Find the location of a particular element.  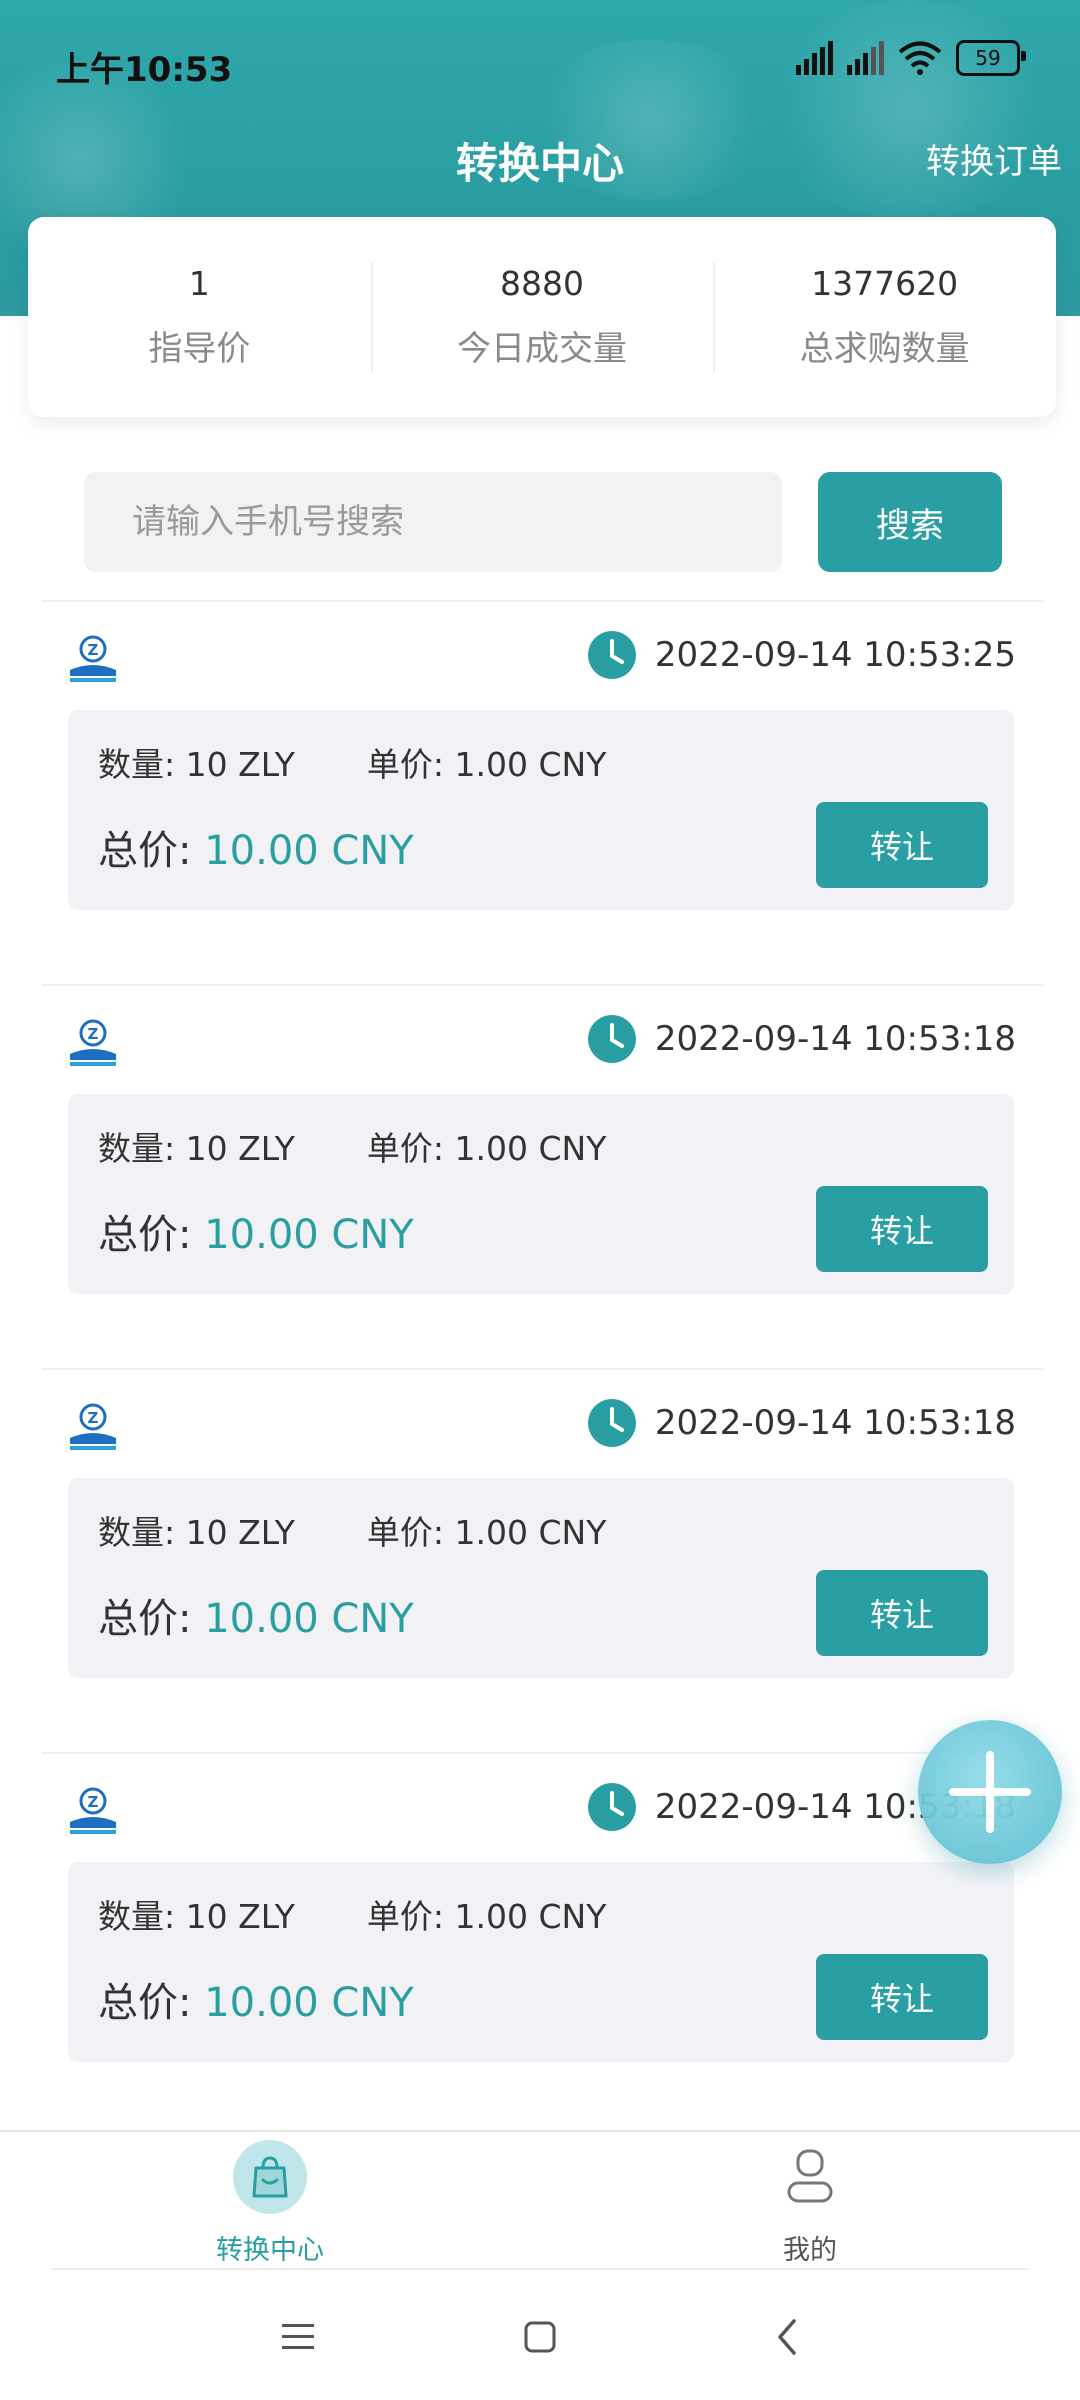

listing-timestamp: 2022-09-14 10:53:25 is located at coordinates (835, 655).